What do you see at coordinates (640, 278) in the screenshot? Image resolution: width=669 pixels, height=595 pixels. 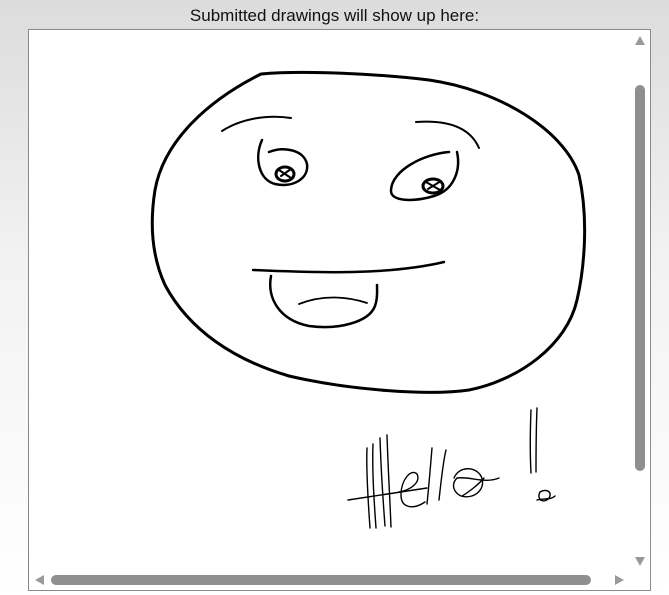 I see `vertical-scroll-thumb` at bounding box center [640, 278].